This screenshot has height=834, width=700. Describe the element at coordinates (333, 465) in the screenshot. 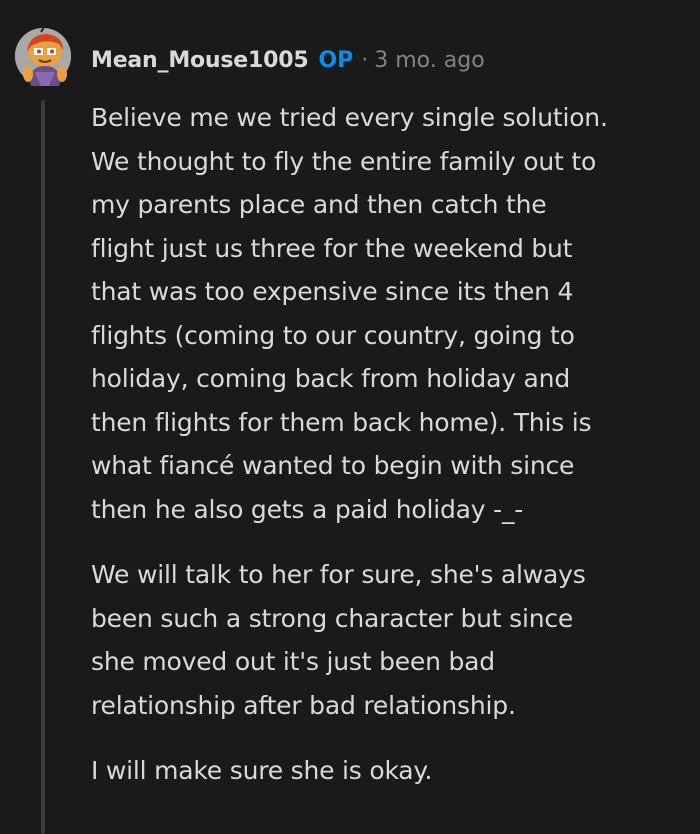

I see `text-line: what fiancé wanted to begin with since` at that location.